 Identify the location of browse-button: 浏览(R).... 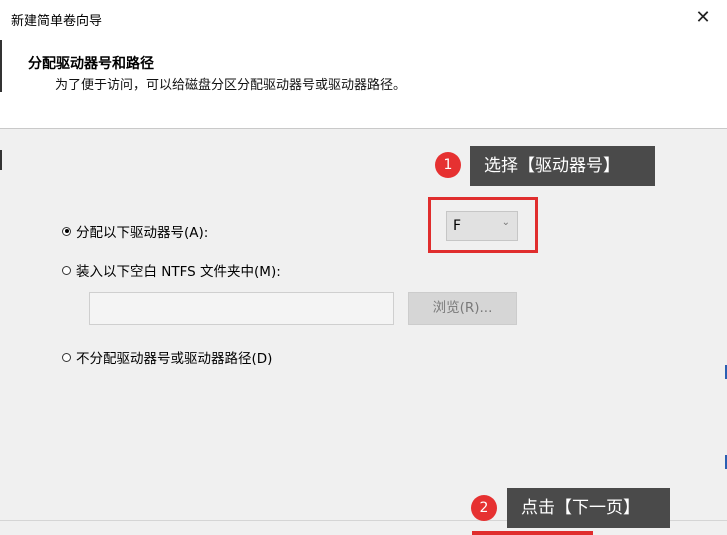
(462, 308).